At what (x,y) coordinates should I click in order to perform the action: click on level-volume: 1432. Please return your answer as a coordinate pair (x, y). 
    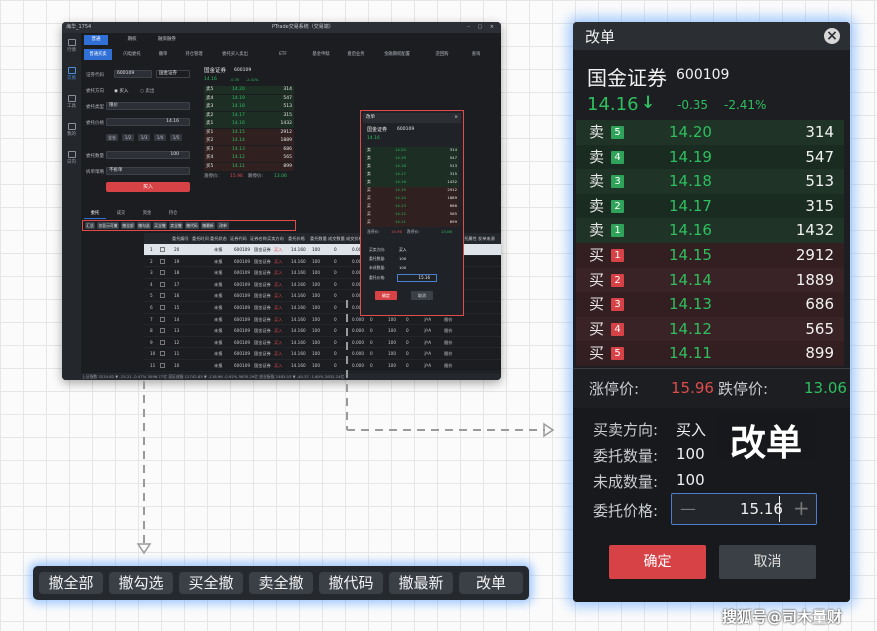
    Looking at the image, I should click on (814, 230).